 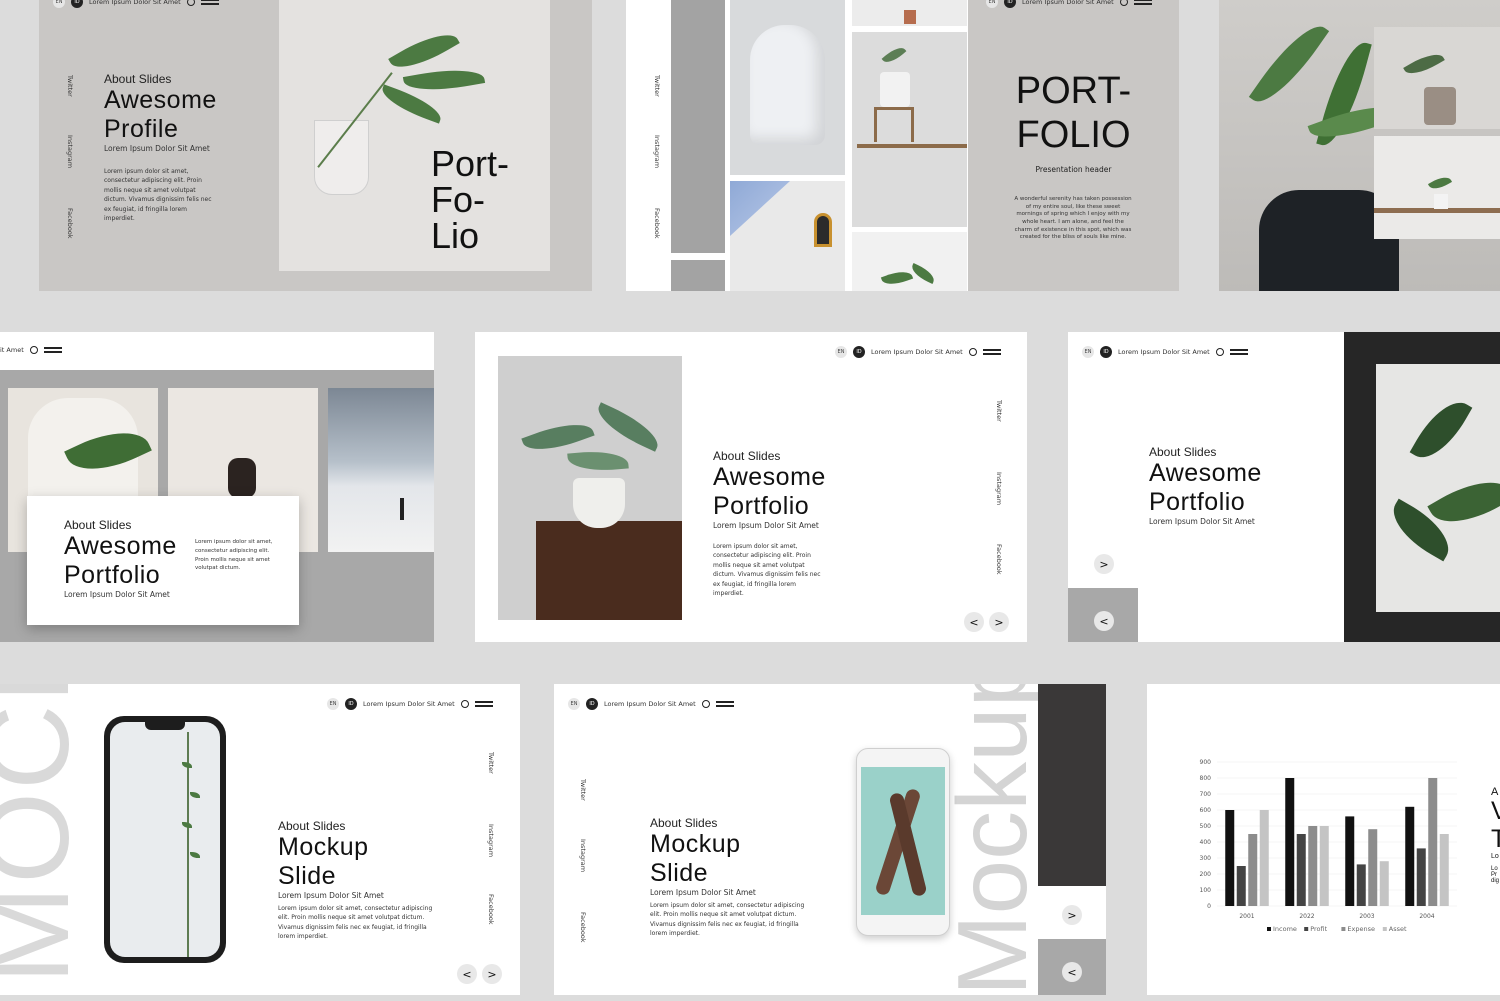 What do you see at coordinates (414, 135) in the screenshot?
I see `glass-plant-photo` at bounding box center [414, 135].